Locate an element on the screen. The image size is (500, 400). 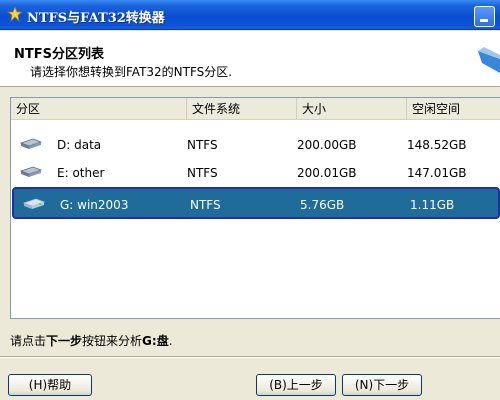
status-message: 请点击下一步按钮来分析G:盘. is located at coordinates (91, 340).